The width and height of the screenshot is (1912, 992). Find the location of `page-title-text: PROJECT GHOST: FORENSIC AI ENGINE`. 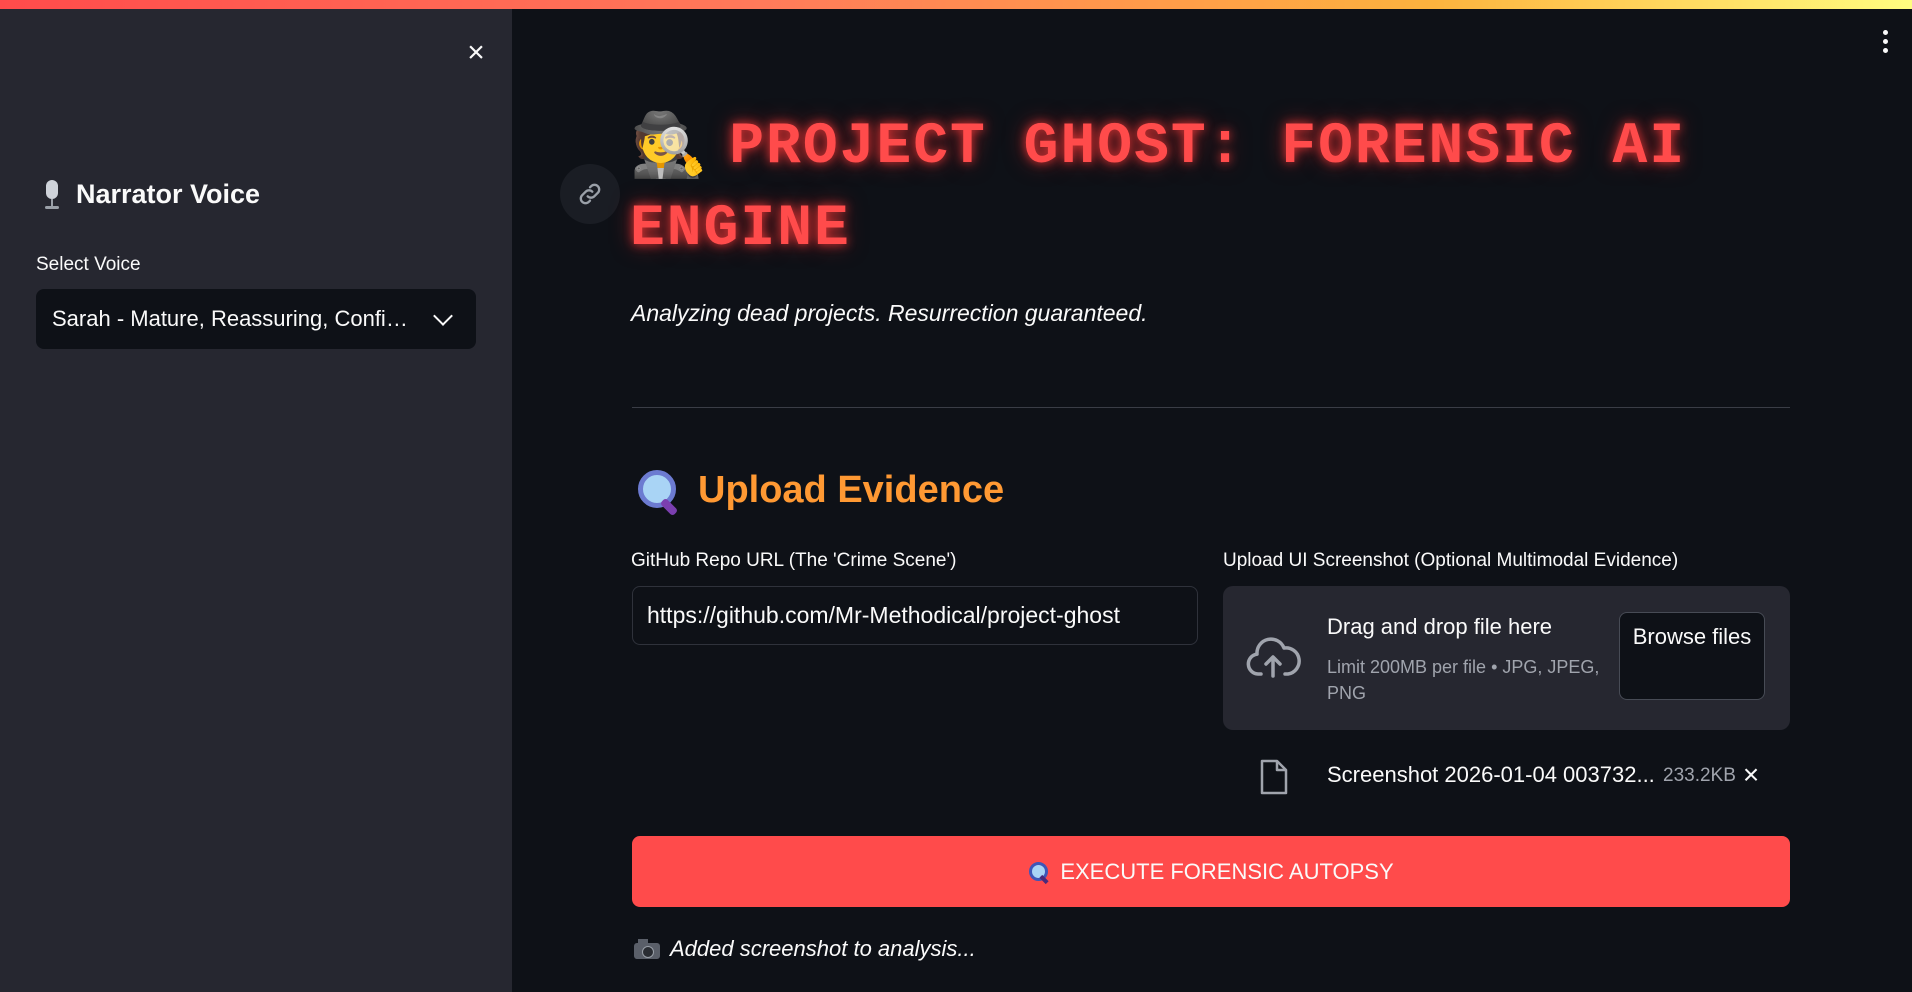

page-title-text: PROJECT GHOST: FORENSIC AI ENGINE is located at coordinates (1158, 188).